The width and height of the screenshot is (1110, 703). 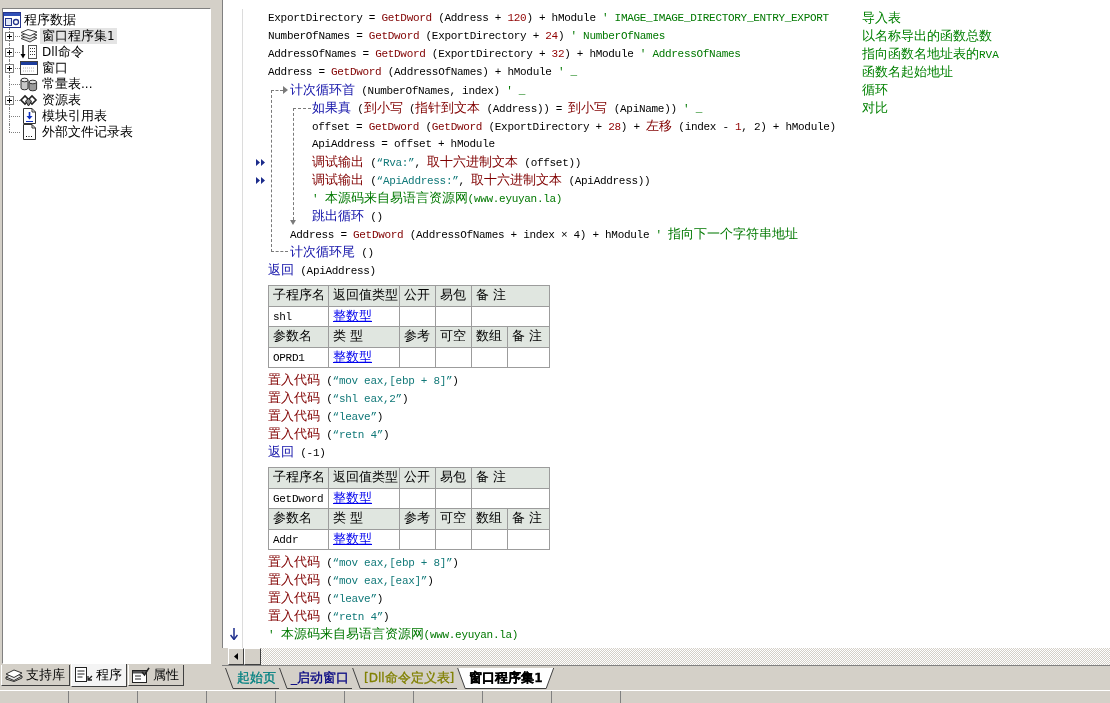 What do you see at coordinates (467, 36) in the screenshot?
I see `code-line: NumberOfNames = GetDword (ExportDirectory + 24) ' NumberOfNames` at bounding box center [467, 36].